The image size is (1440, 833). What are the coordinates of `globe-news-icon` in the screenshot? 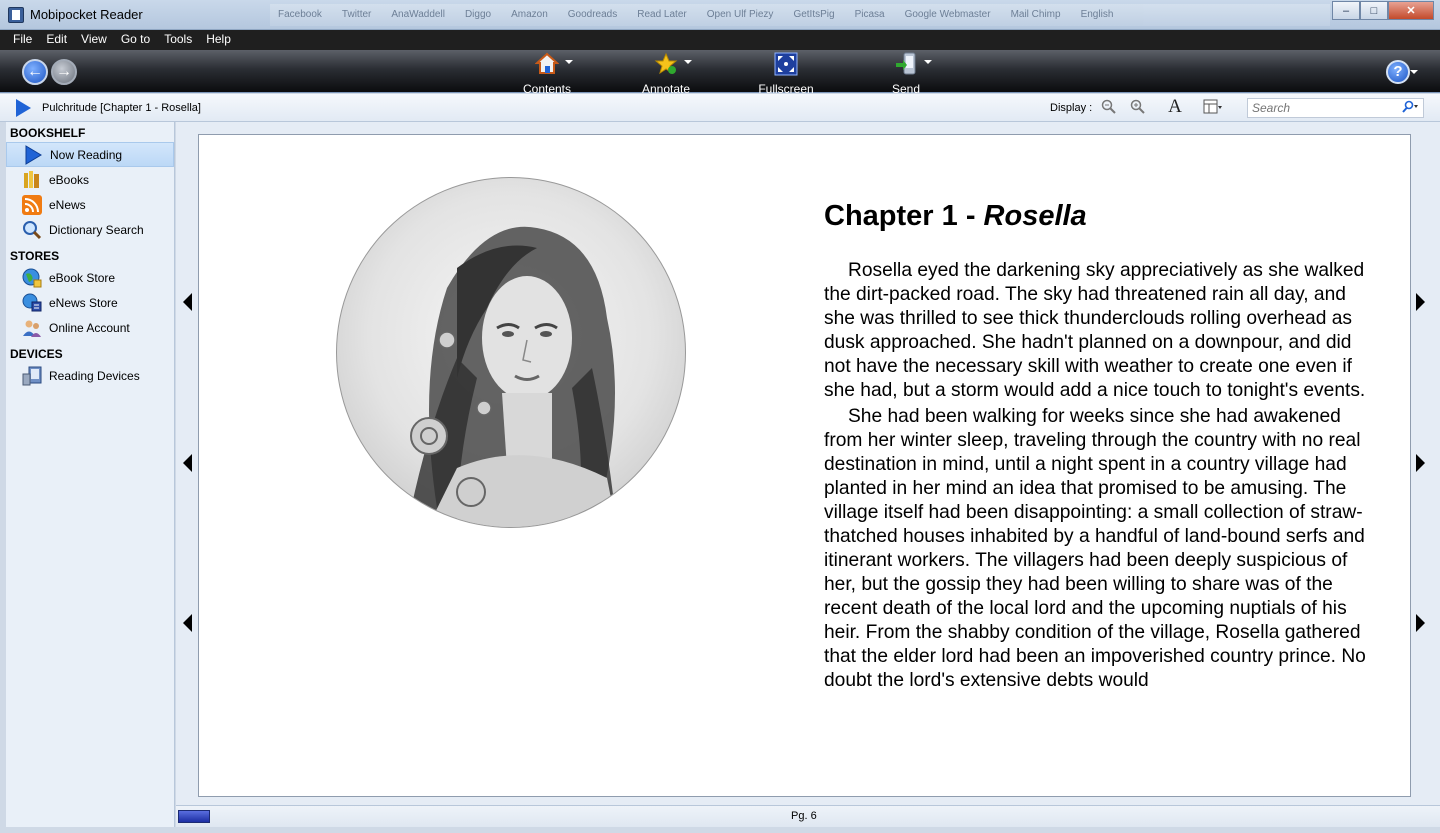 It's located at (32, 303).